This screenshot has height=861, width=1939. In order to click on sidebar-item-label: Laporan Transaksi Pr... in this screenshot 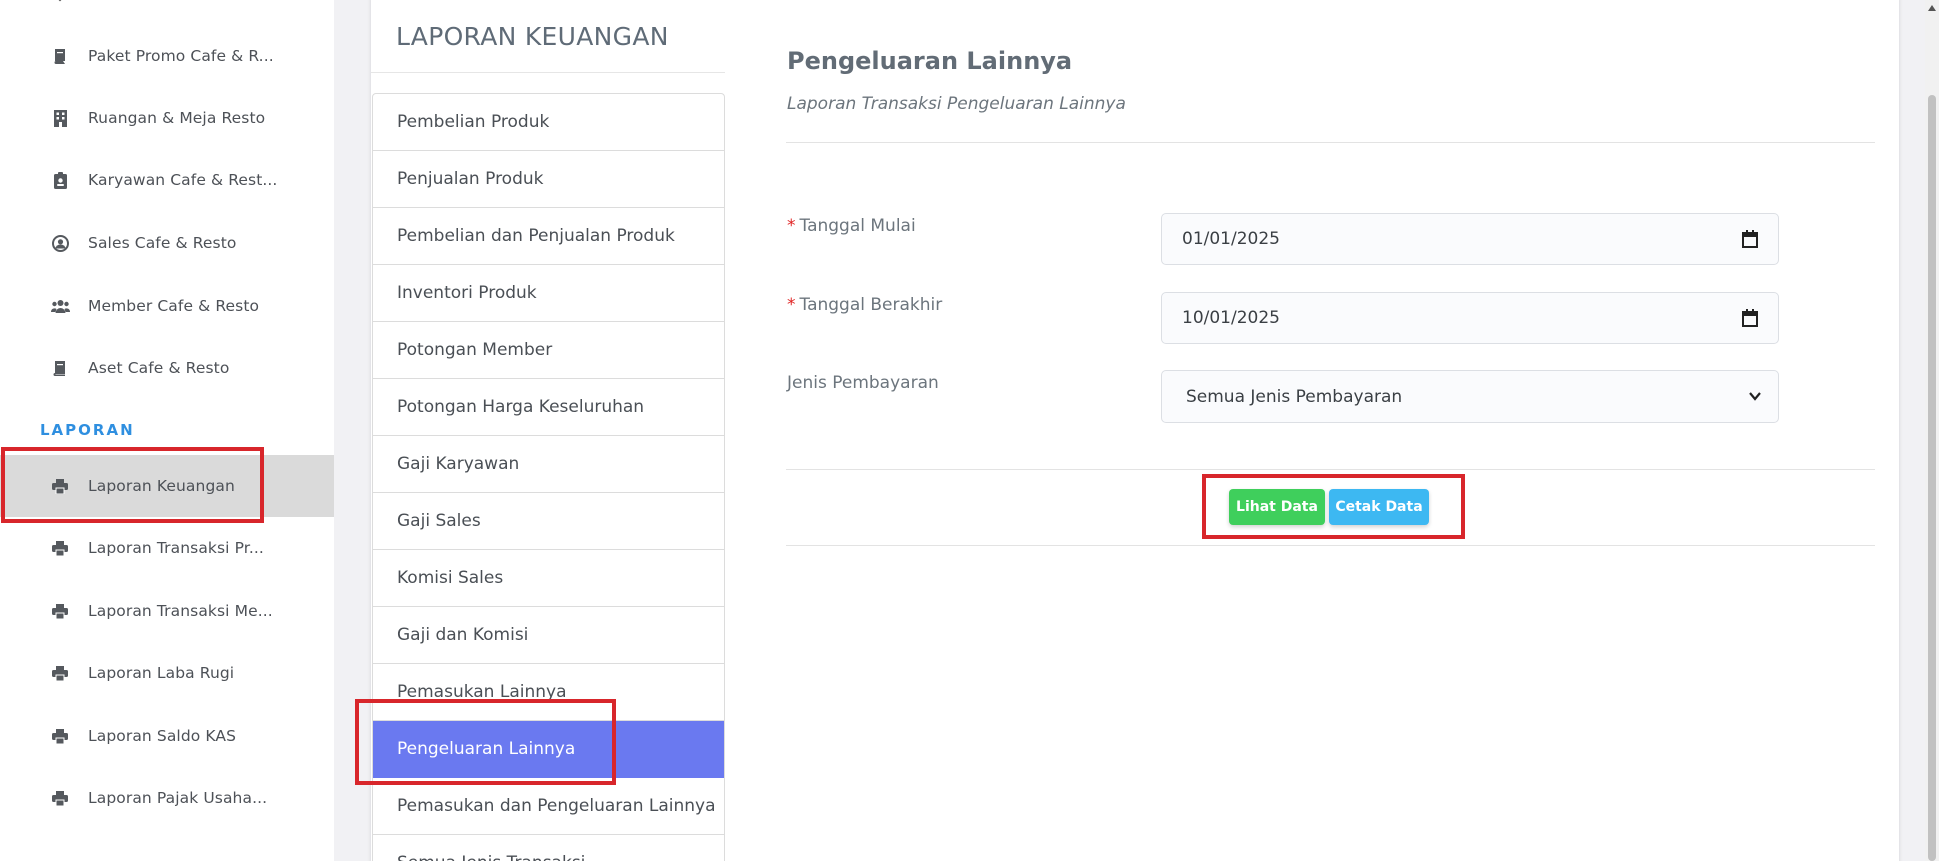, I will do `click(176, 548)`.